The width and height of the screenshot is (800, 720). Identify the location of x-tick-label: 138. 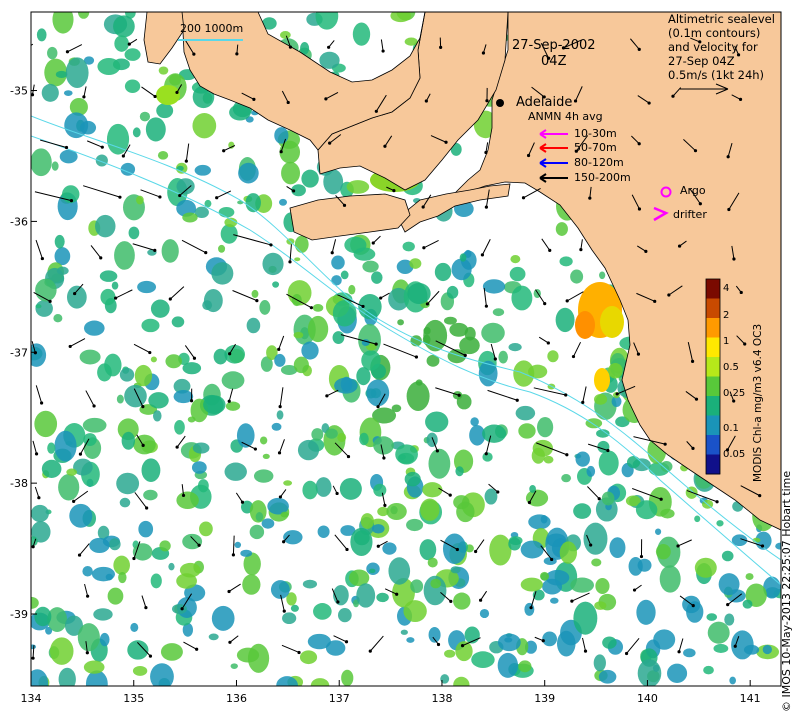
(441, 698).